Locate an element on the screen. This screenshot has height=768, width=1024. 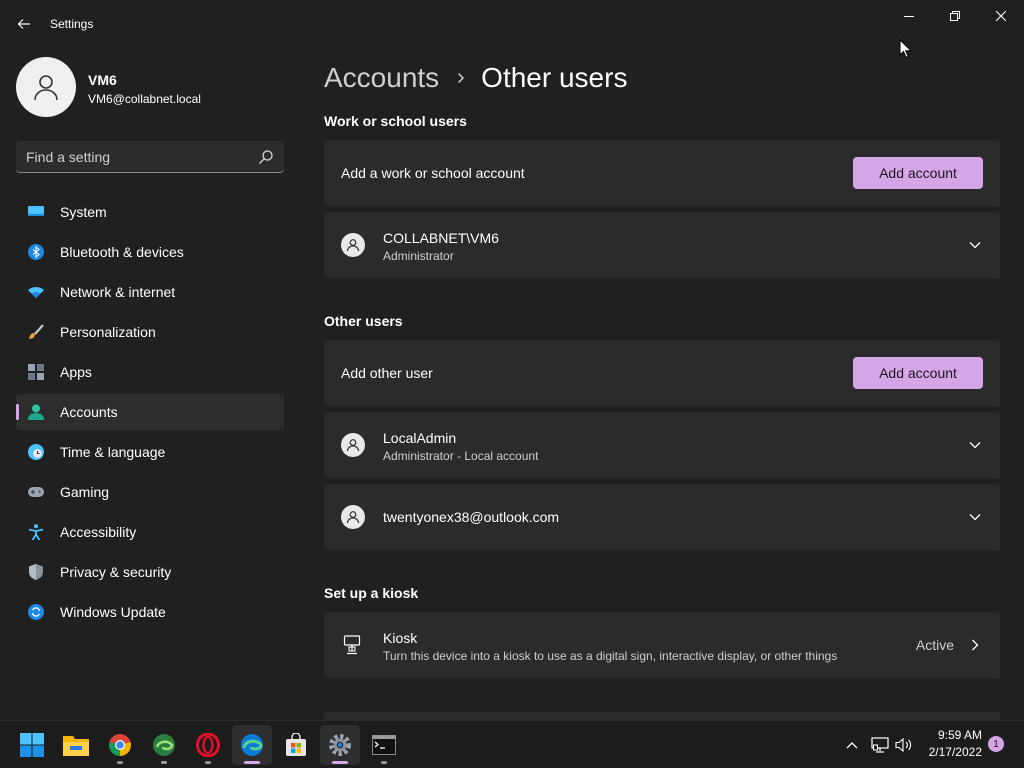
accessibility-icon is located at coordinates (36, 532).